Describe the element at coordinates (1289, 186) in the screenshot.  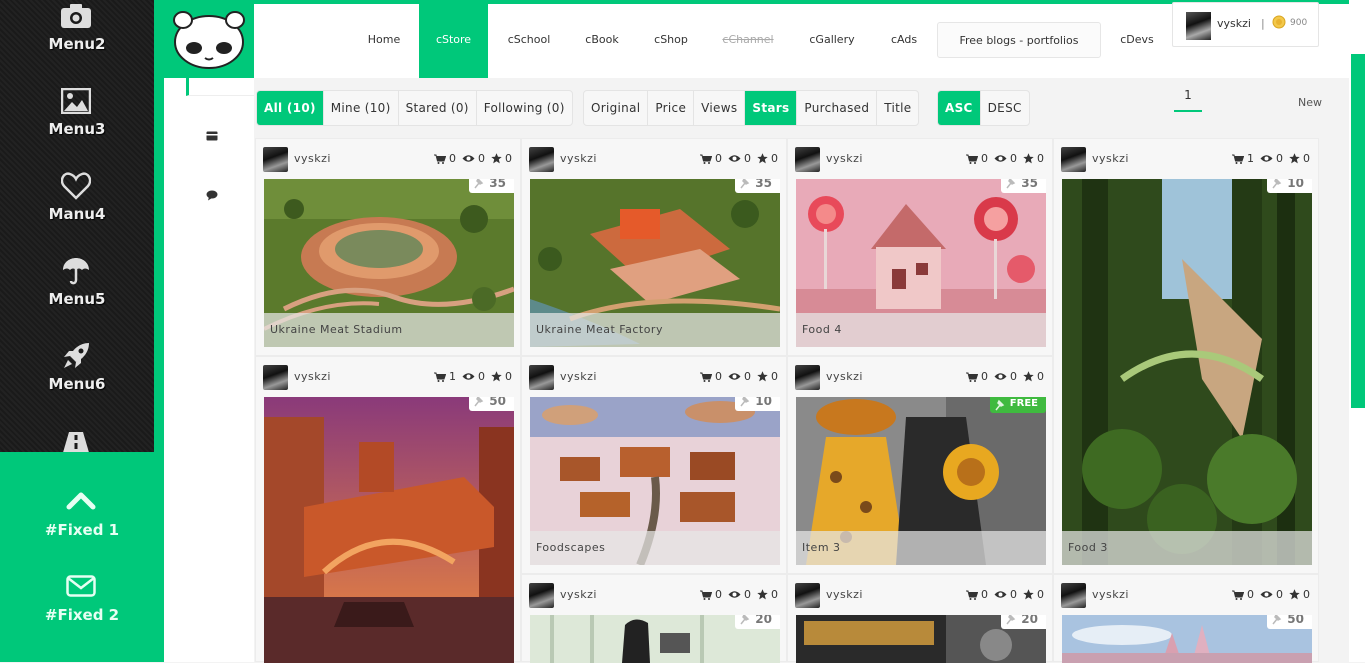
I see `price-tag: 10` at that location.